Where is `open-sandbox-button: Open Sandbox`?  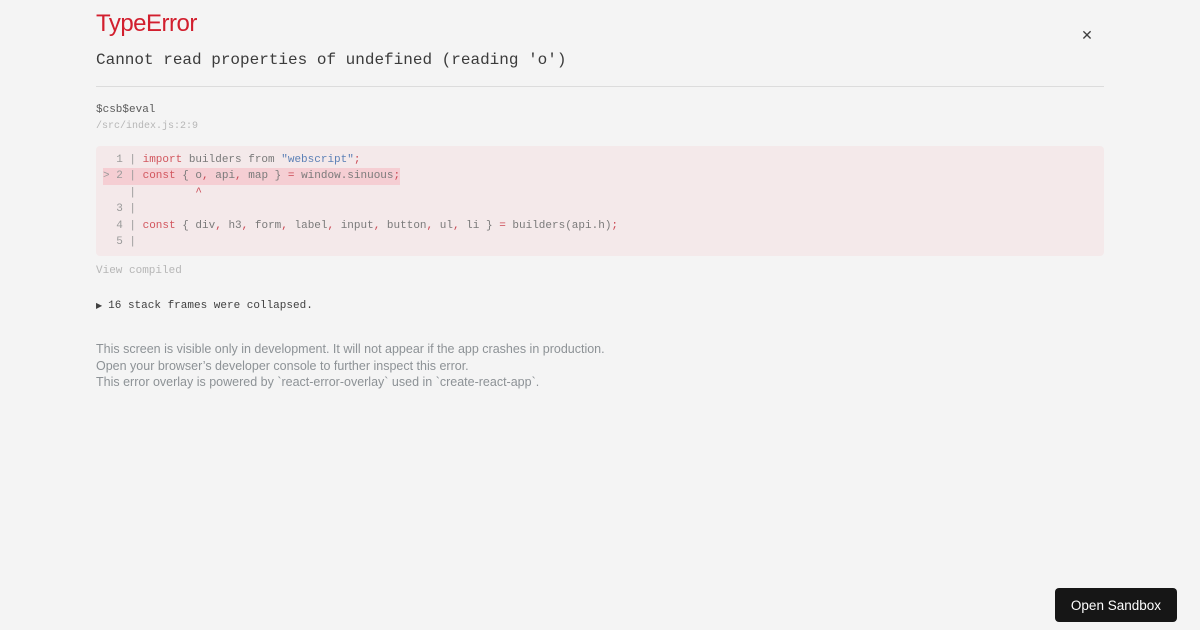
open-sandbox-button: Open Sandbox is located at coordinates (1115, 605).